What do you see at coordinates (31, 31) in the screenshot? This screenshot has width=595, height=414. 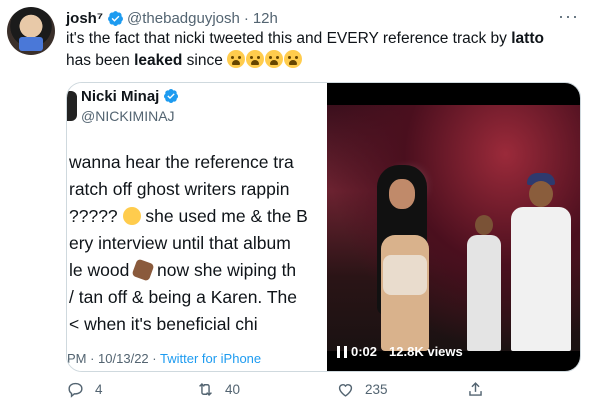 I see `avatar` at bounding box center [31, 31].